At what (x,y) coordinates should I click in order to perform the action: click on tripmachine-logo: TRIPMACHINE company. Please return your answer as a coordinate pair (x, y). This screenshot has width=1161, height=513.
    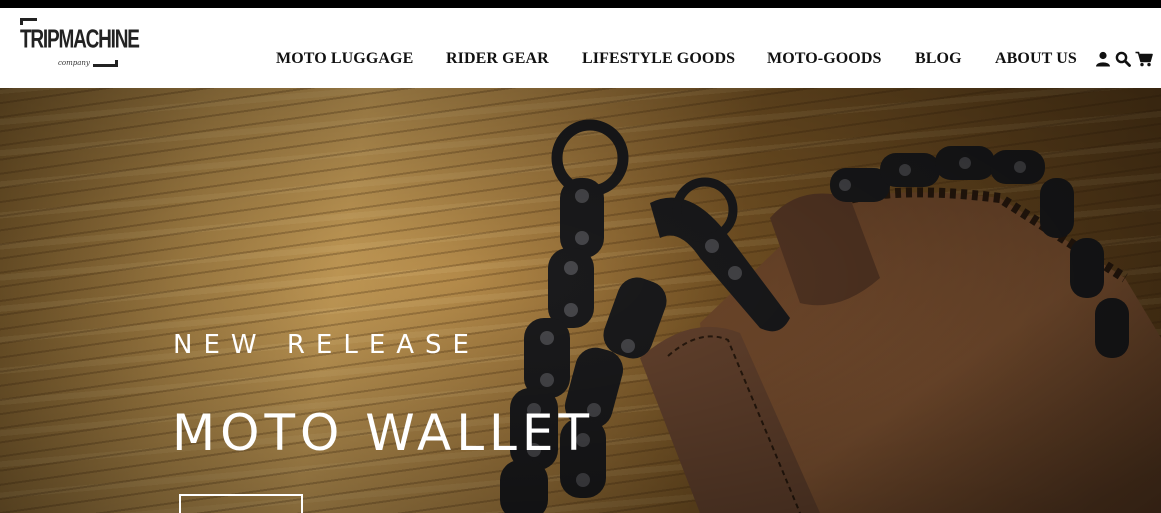
    Looking at the image, I should click on (80, 42).